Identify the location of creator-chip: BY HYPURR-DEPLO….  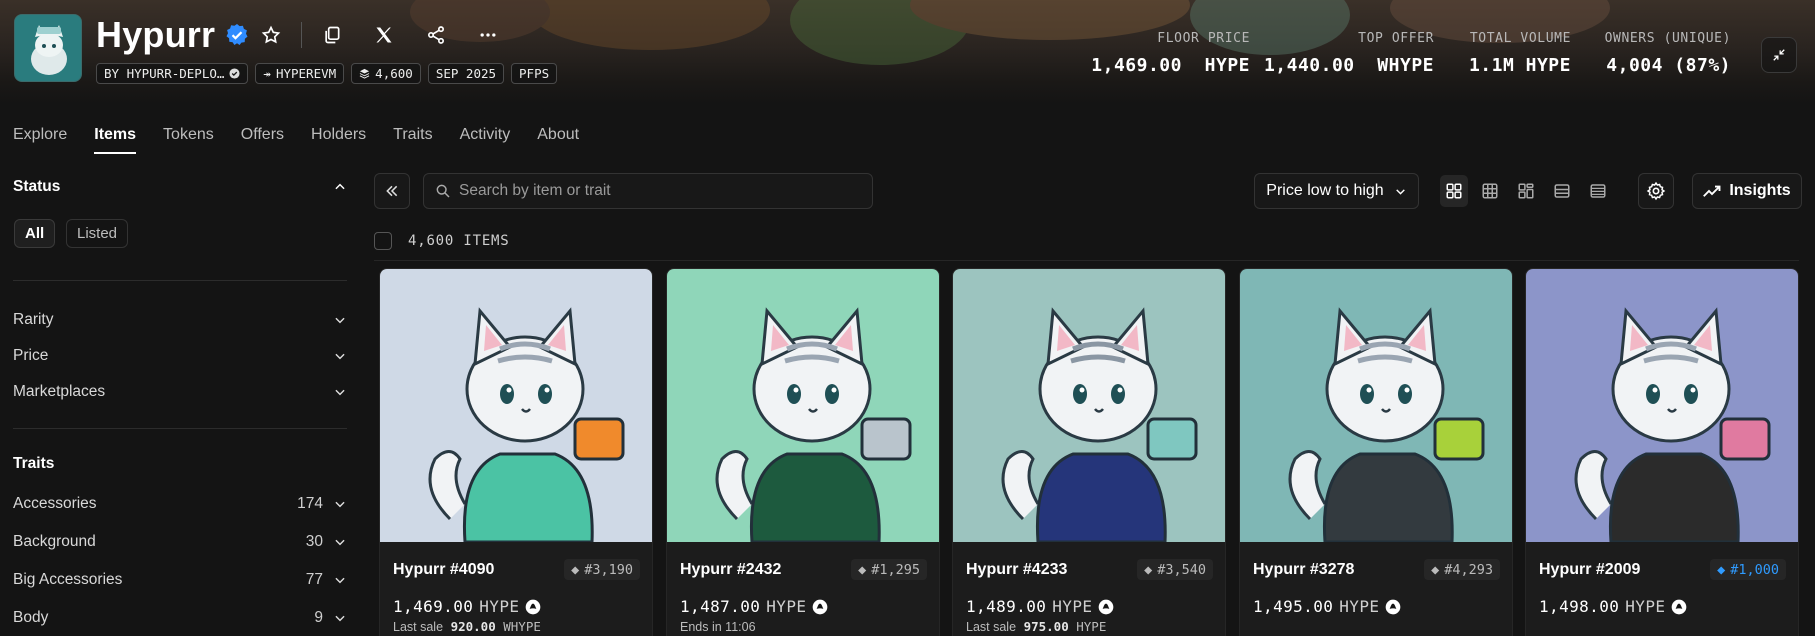
(172, 73).